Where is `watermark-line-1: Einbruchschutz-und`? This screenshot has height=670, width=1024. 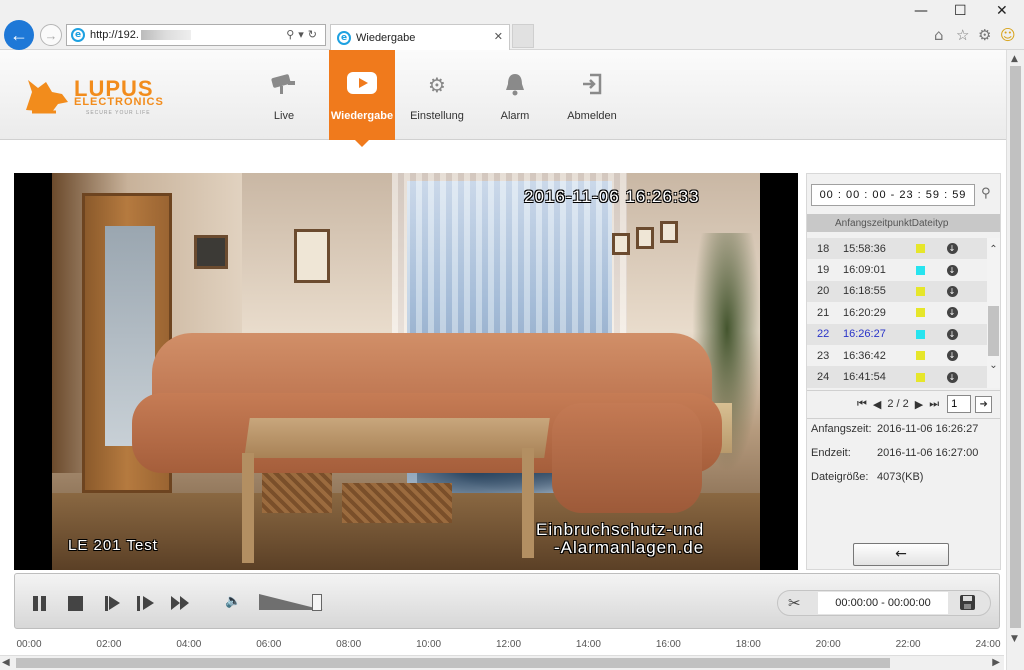
watermark-line-1: Einbruchschutz-und is located at coordinates (620, 529).